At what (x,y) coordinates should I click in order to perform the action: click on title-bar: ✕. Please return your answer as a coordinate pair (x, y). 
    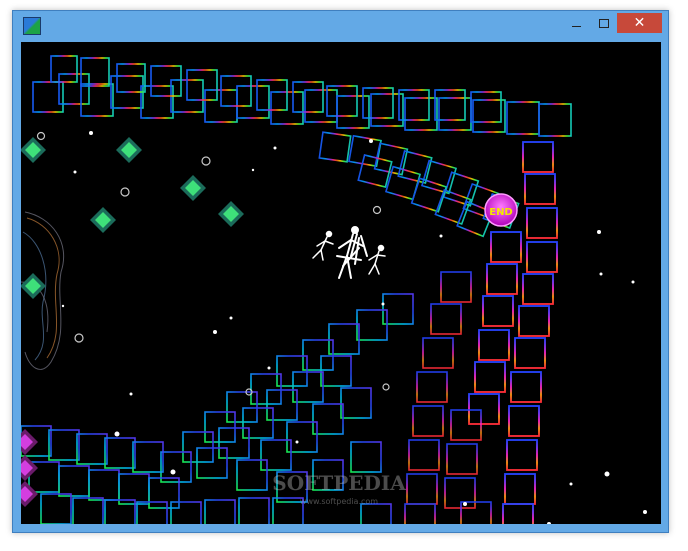
    Looking at the image, I should click on (340, 26).